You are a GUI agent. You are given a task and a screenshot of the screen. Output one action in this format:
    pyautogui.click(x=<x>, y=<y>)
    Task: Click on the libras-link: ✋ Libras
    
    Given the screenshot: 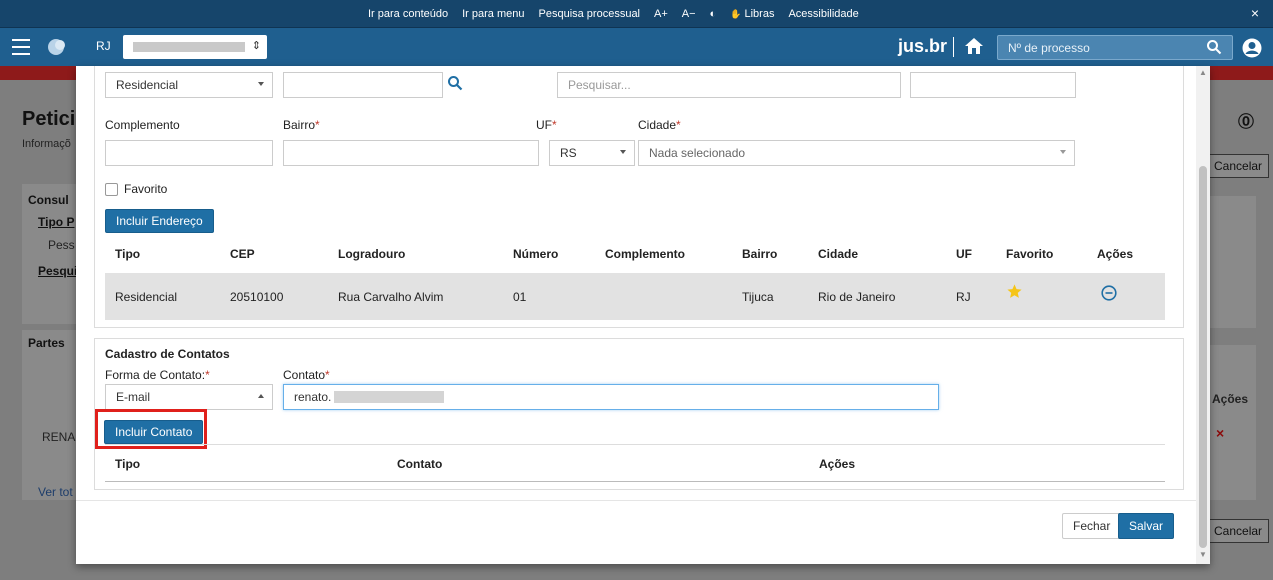 What is the action you would take?
    pyautogui.click(x=752, y=14)
    